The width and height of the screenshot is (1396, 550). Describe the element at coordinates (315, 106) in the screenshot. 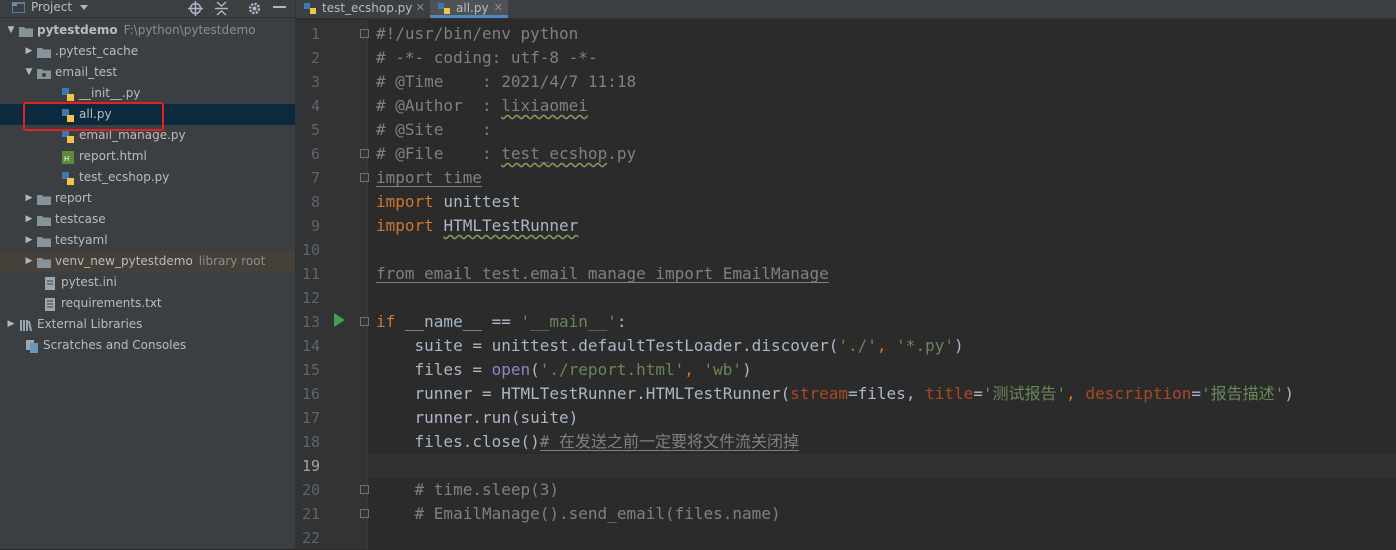

I see `line-number: 4` at that location.